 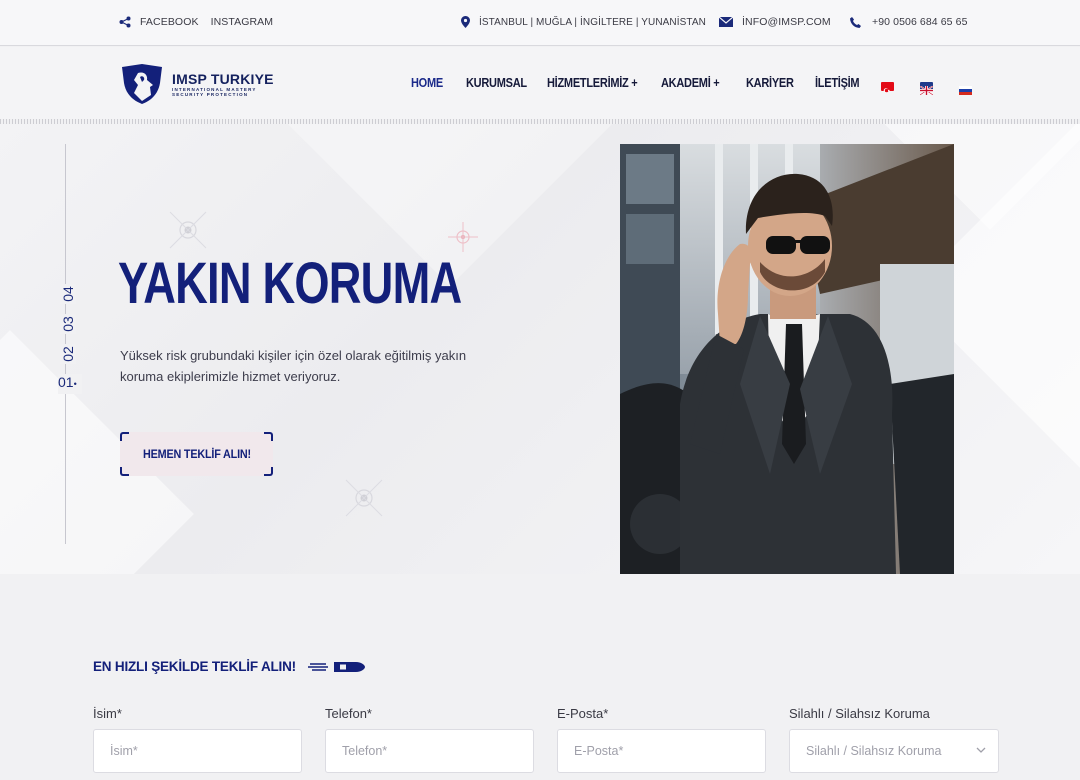 I want to click on slide-dot-01-active: 01•, so click(x=70, y=384).